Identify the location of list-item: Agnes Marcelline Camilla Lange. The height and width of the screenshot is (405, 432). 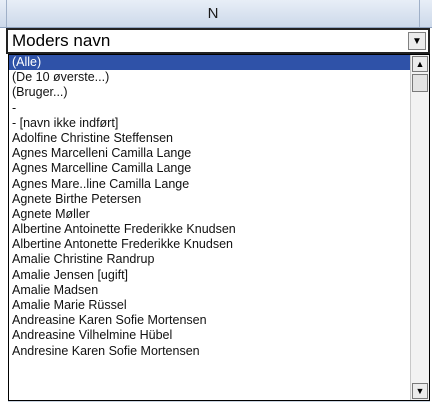
(209, 168).